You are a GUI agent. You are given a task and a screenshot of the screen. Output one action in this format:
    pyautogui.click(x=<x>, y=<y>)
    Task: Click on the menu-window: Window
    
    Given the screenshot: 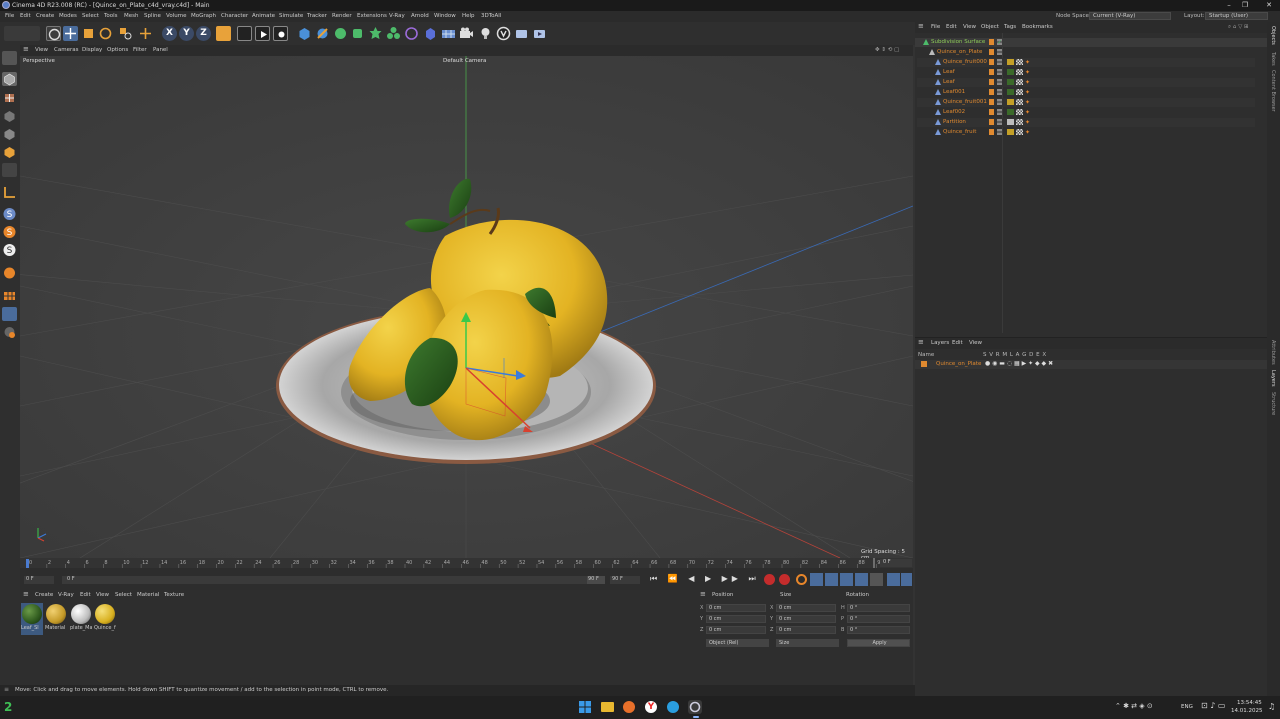 What is the action you would take?
    pyautogui.click(x=445, y=16)
    